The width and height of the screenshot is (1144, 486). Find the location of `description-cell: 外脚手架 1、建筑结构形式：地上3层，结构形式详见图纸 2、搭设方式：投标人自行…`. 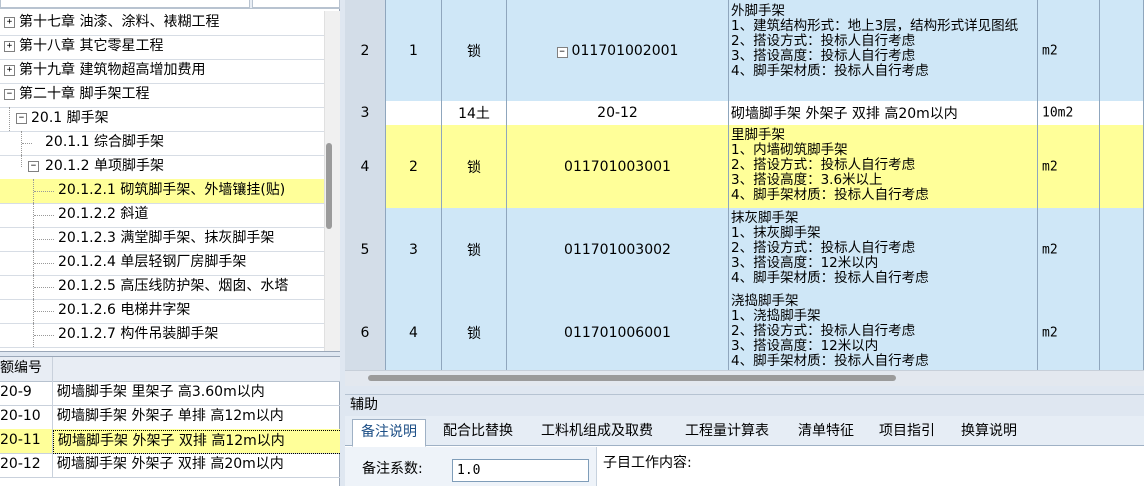

description-cell: 外脚手架 1、建筑结构形式：地上3层，结构形式详见图纸 2、搭设方式：投标人自行… is located at coordinates (883, 50).